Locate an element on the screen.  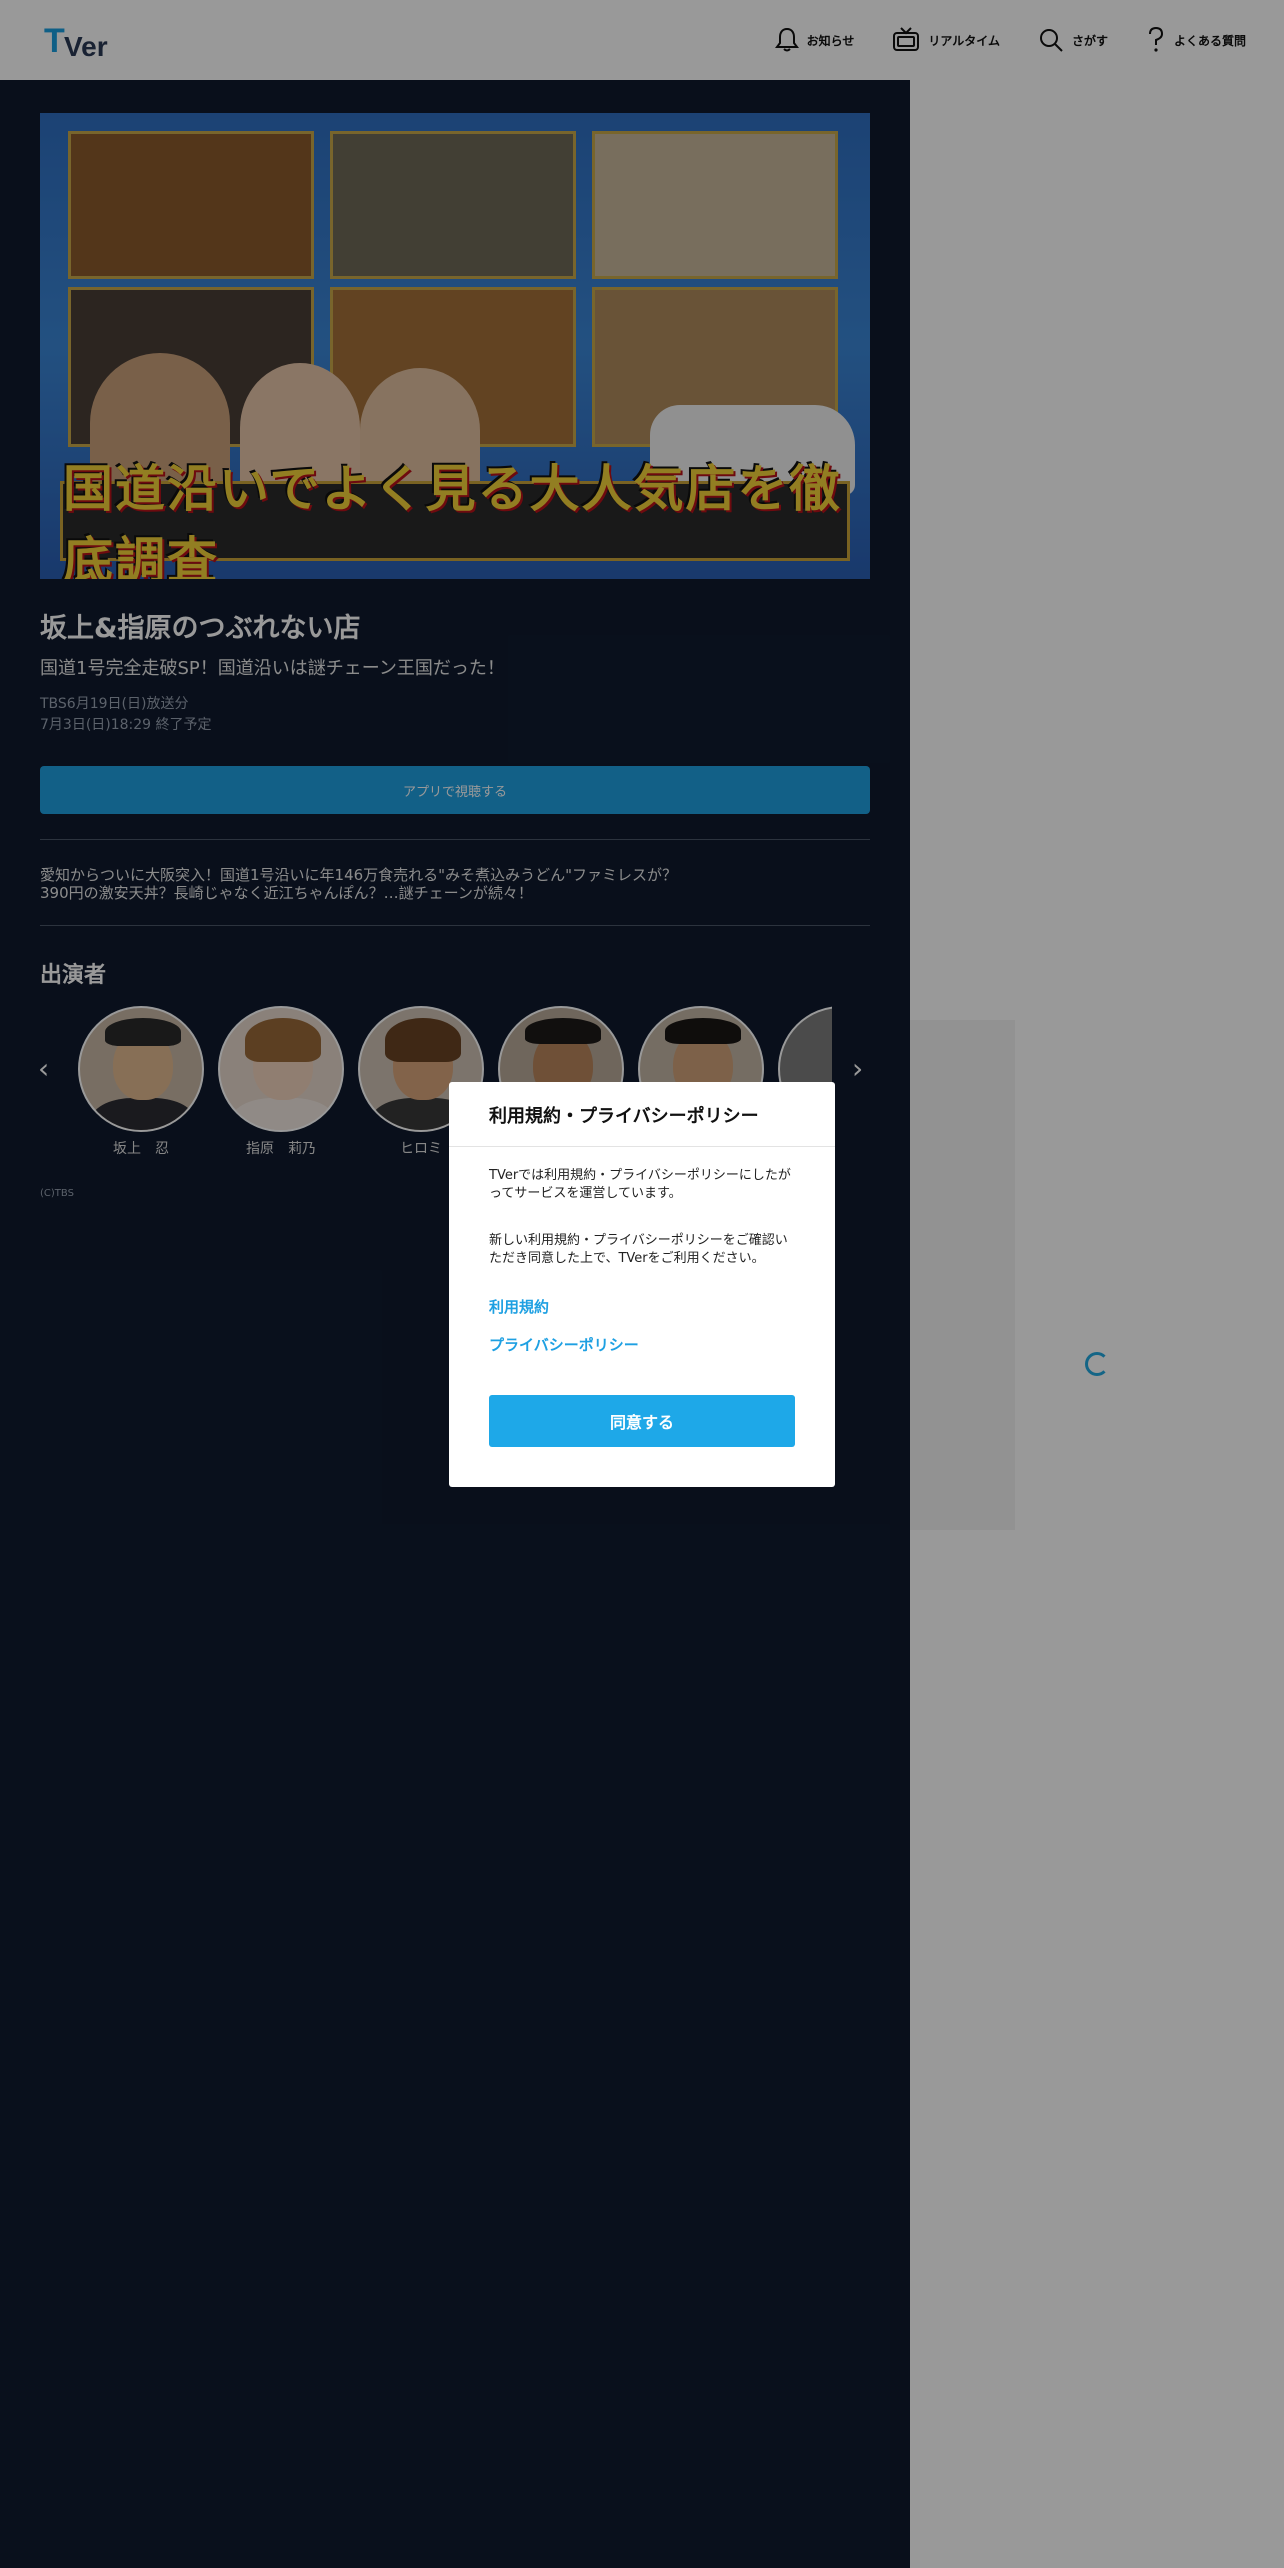
privacy-policy-link: プライバシーポリシー is located at coordinates (564, 1344).